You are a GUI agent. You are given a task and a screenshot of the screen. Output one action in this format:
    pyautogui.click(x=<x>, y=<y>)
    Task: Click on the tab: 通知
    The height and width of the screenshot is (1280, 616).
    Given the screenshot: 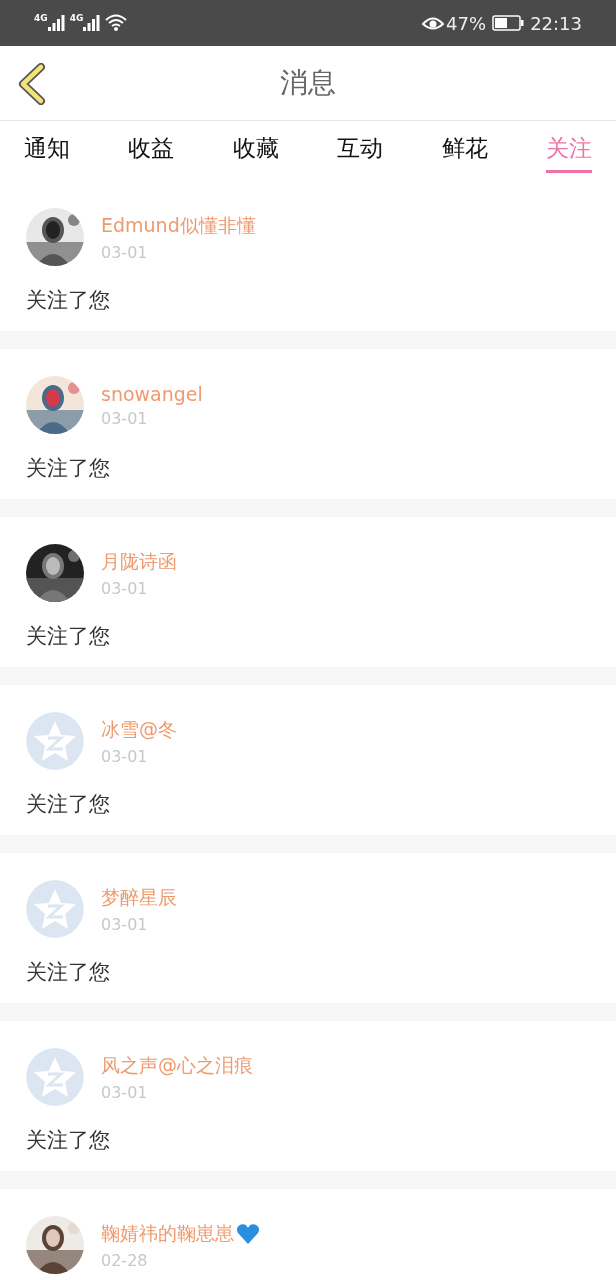 What is the action you would take?
    pyautogui.click(x=47, y=147)
    